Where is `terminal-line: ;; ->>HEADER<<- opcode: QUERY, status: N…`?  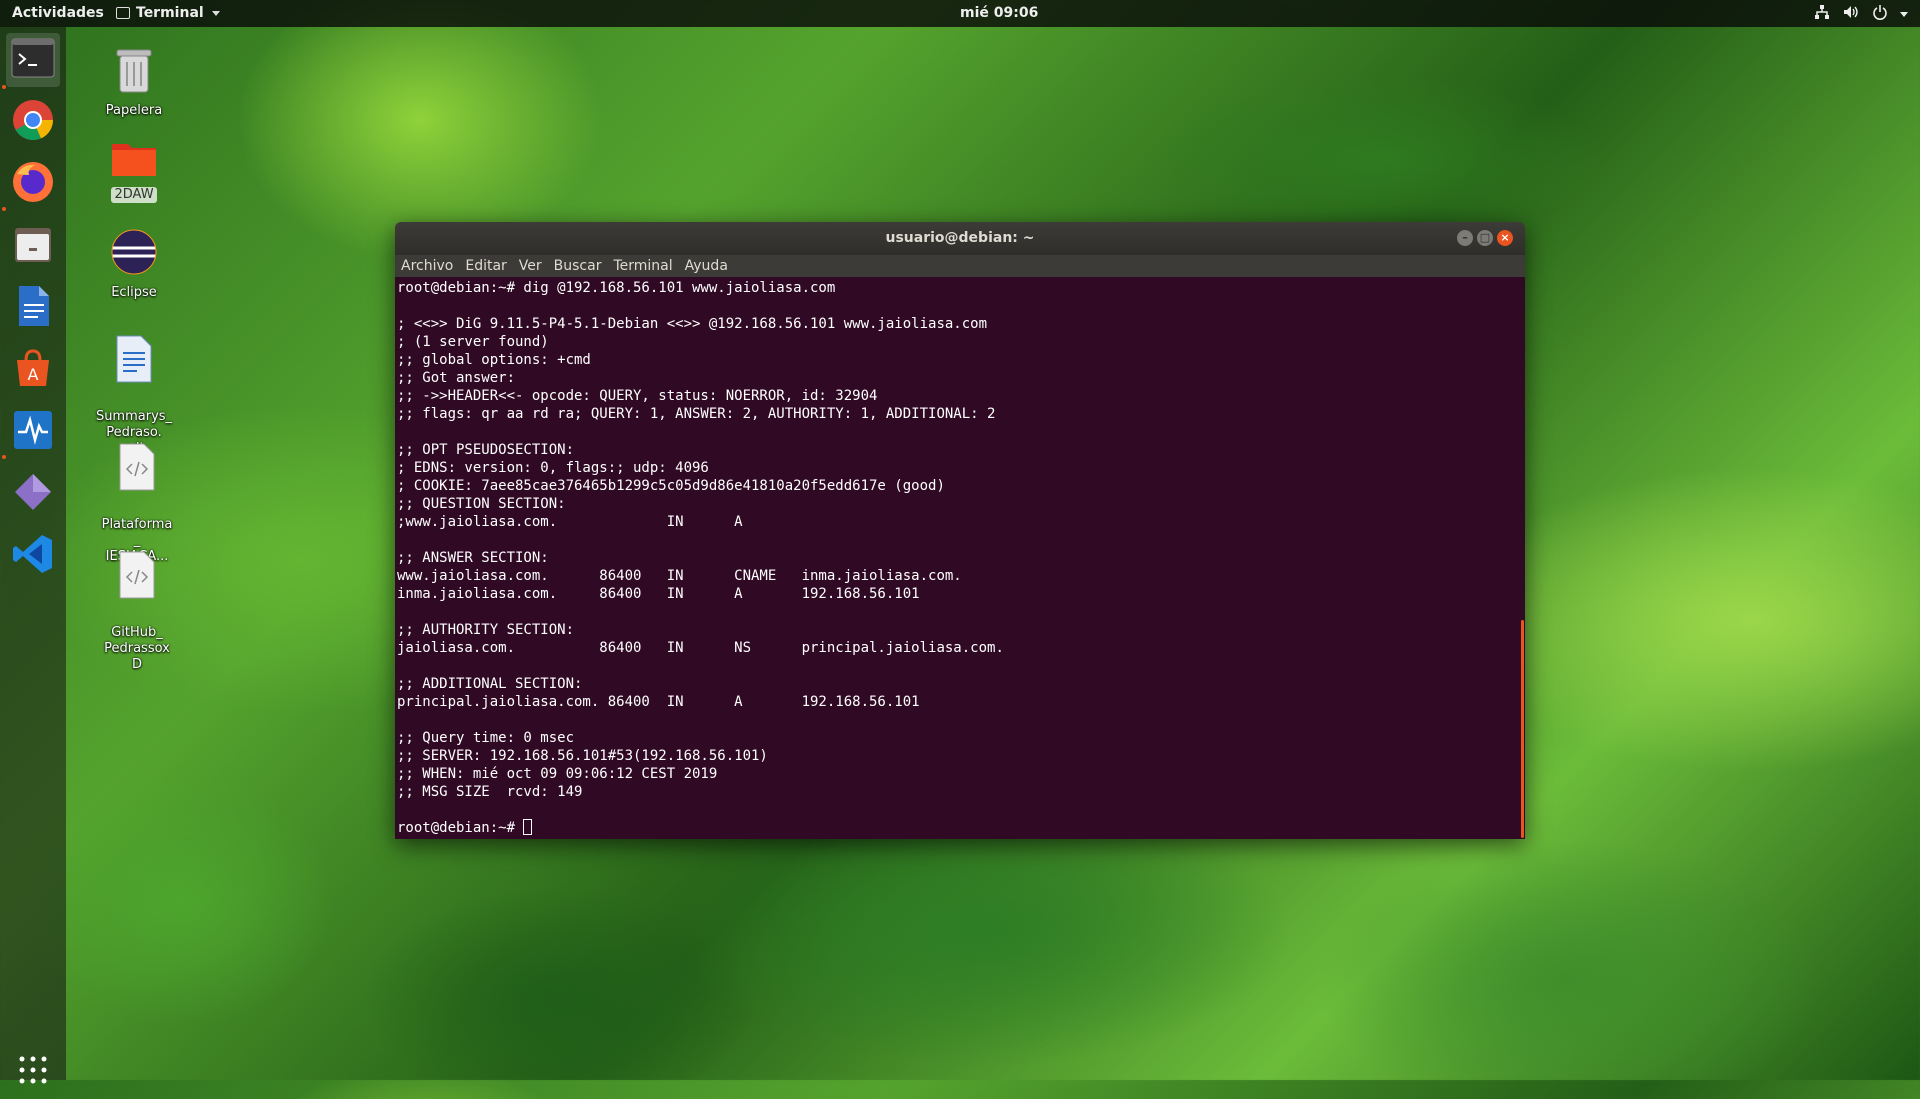 terminal-line: ;; ->>HEADER<<- opcode: QUERY, status: N… is located at coordinates (637, 396).